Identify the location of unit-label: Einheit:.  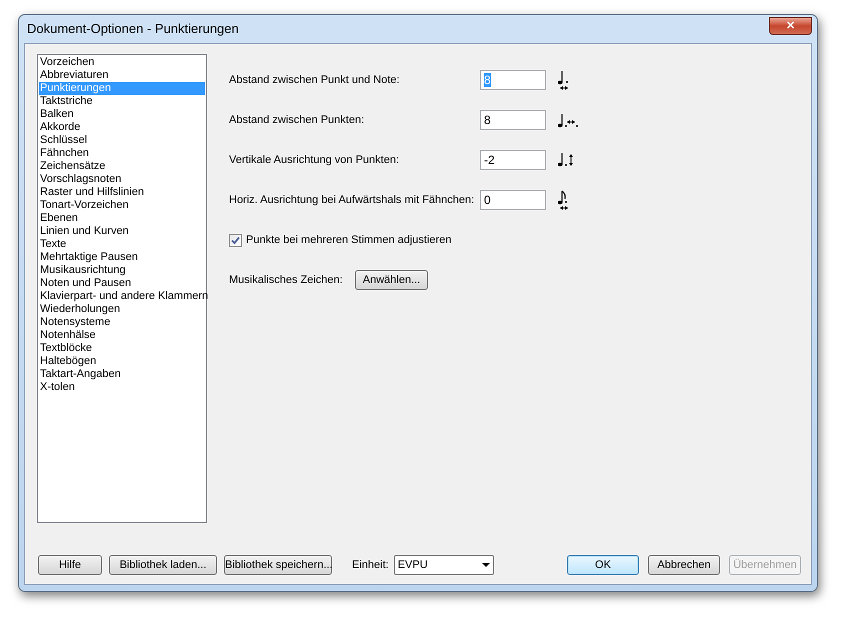
(370, 565).